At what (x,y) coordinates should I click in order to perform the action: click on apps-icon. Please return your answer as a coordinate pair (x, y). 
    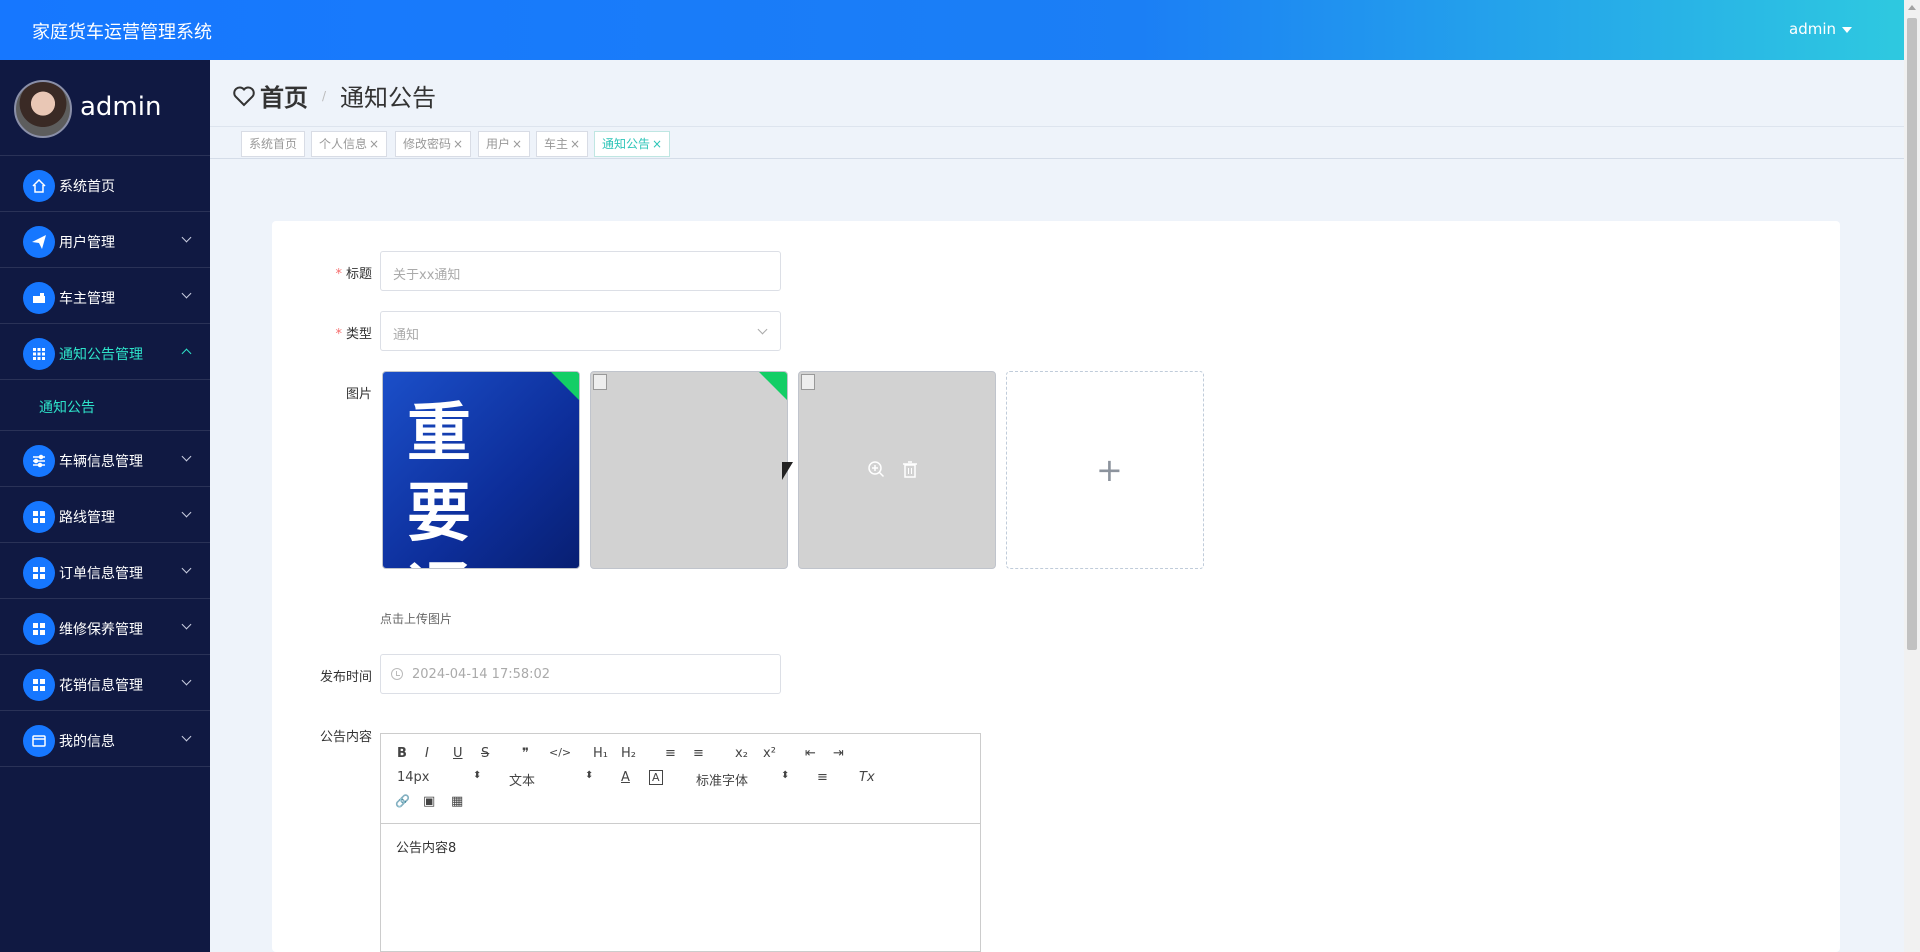
    Looking at the image, I should click on (39, 517).